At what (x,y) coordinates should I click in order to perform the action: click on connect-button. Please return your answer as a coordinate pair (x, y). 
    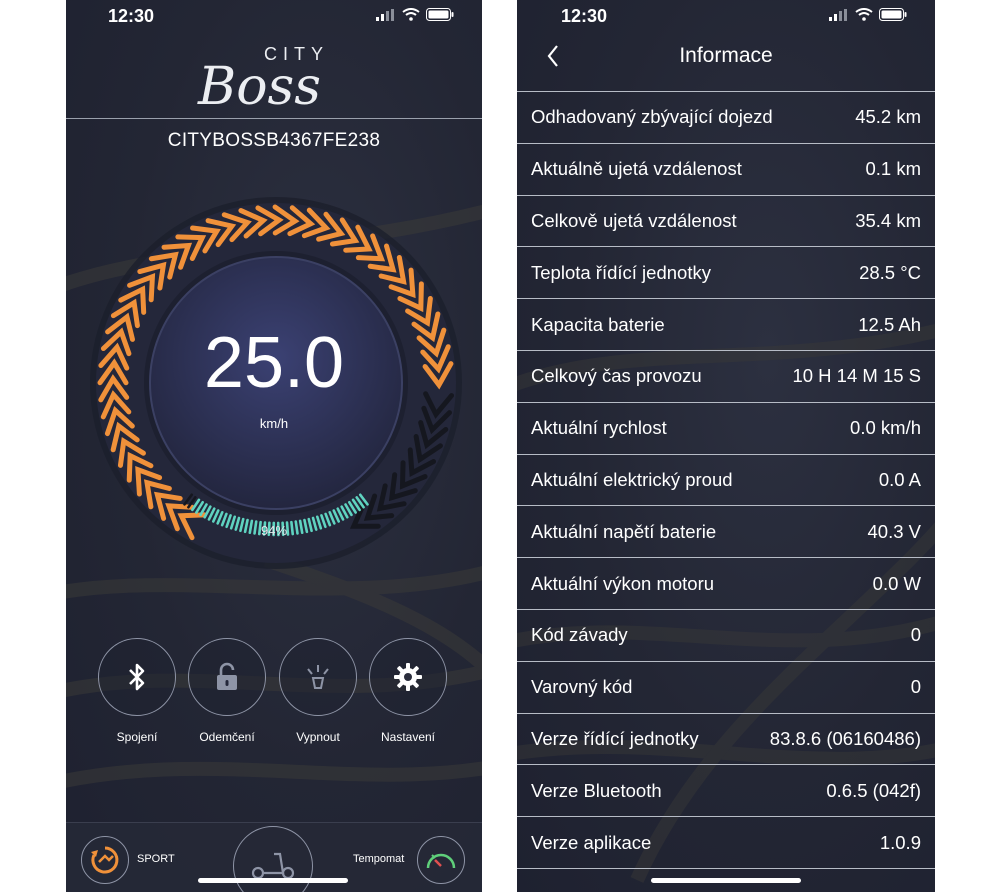
    Looking at the image, I should click on (137, 677).